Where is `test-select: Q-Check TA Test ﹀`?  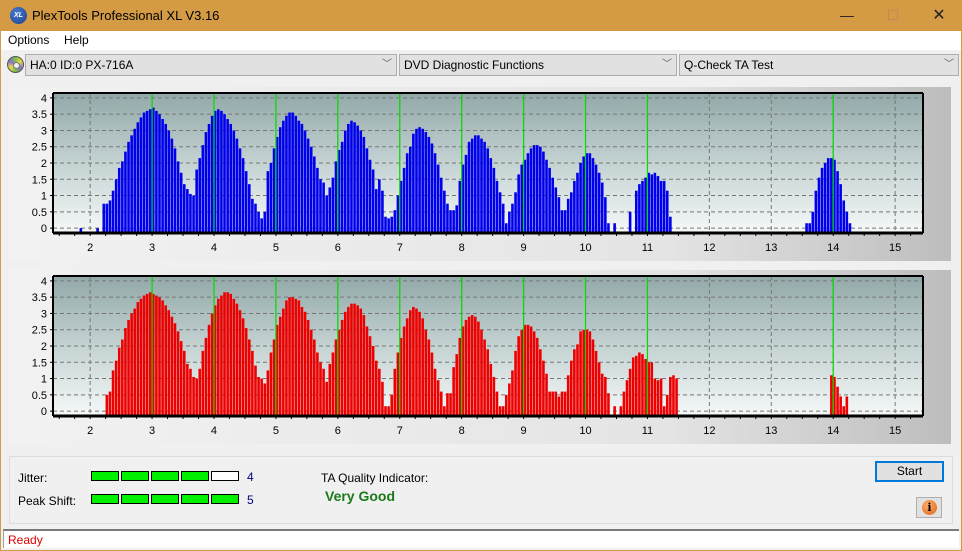
test-select: Q-Check TA Test ﹀ is located at coordinates (819, 65).